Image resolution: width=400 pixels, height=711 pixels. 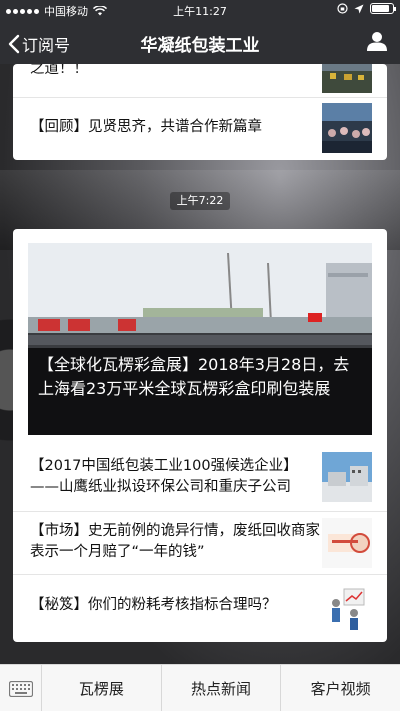 I want to click on status-bar: 中国移动 上午11:27, so click(x=200, y=10).